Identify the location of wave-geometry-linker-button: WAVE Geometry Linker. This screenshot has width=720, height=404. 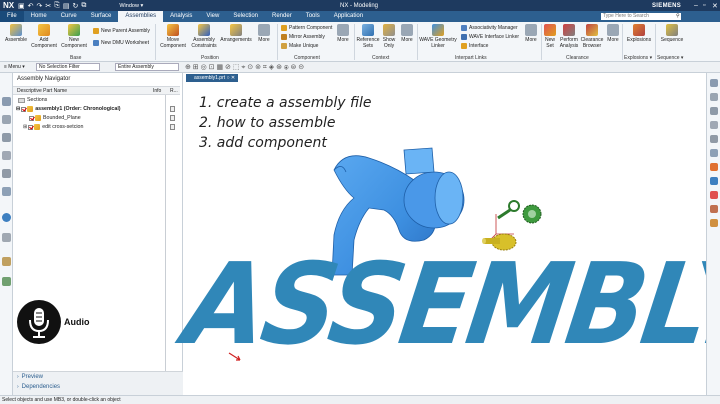
(438, 36).